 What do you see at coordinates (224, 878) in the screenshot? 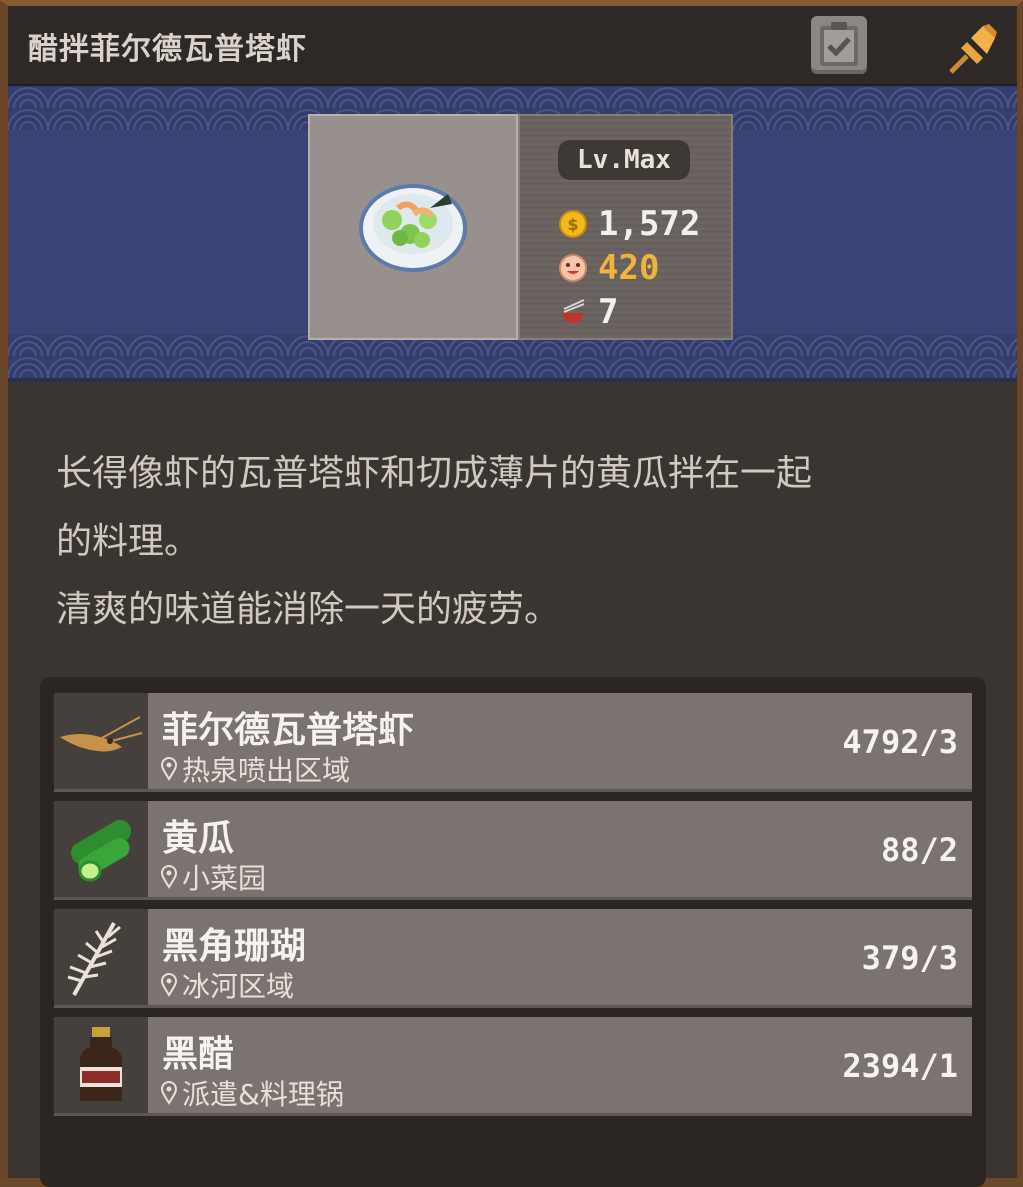
I see `ingredient-location-text: 小菜园` at bounding box center [224, 878].